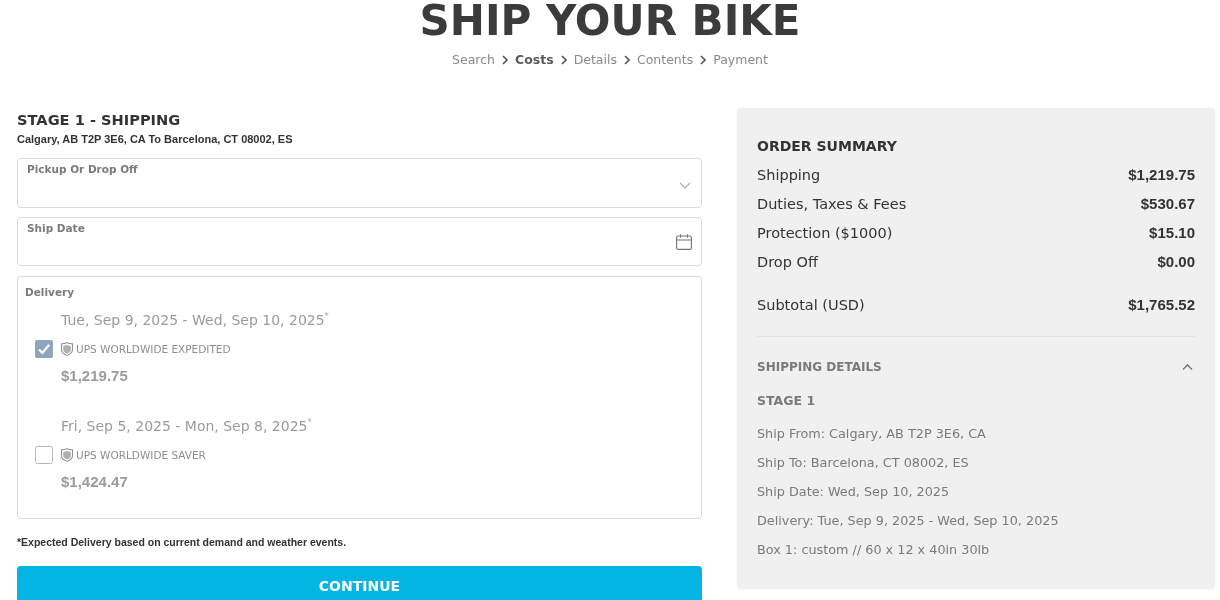  I want to click on delivery-dates: Fri, Sep 5, 2025 - Mon, Sep 8, 2025$^{*}$, so click(186, 426).